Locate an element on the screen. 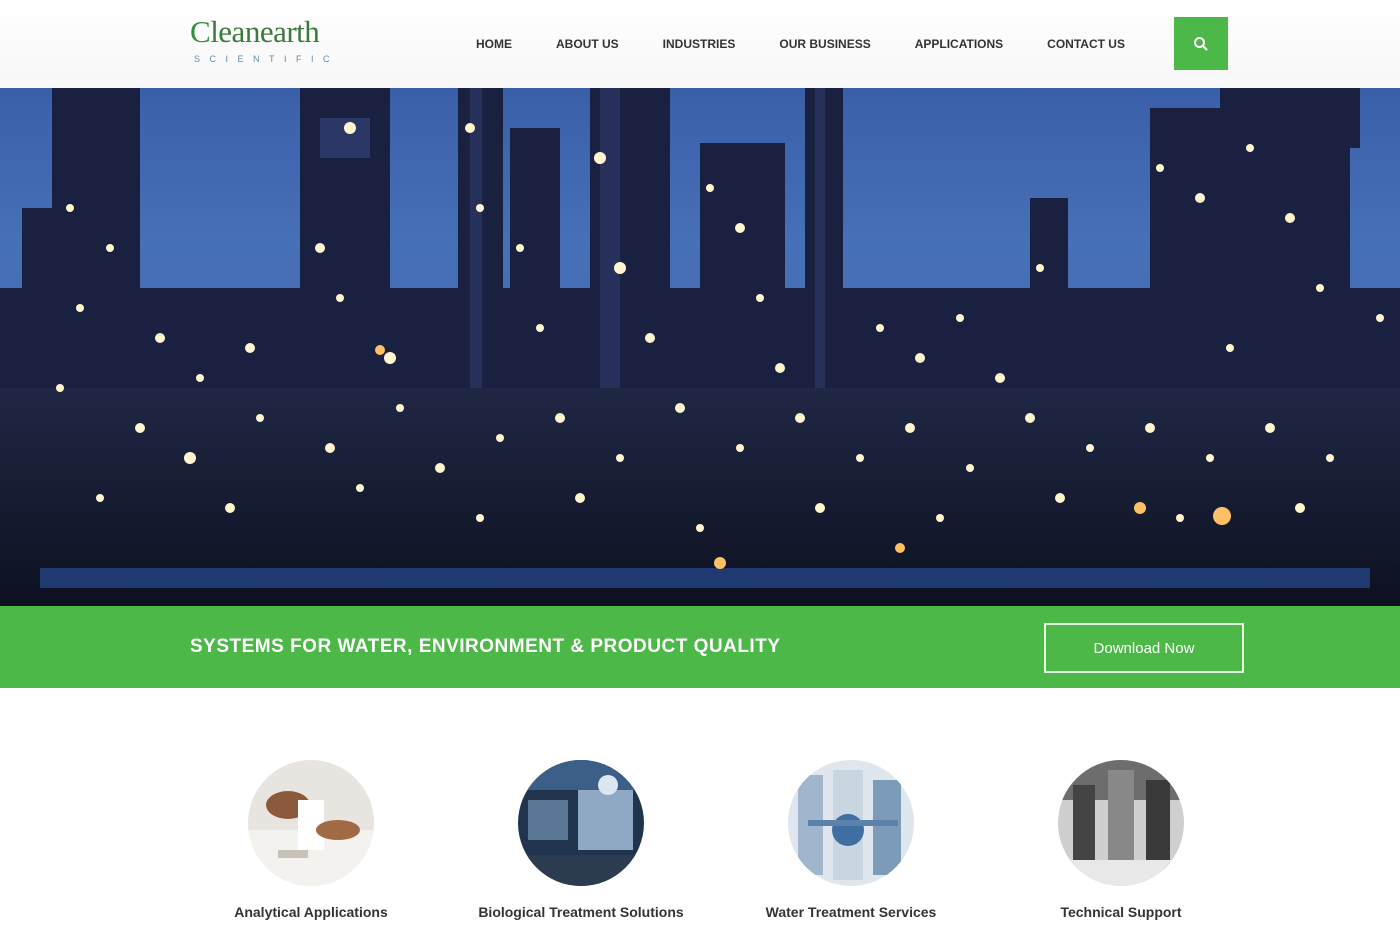 This screenshot has width=1400, height=932. search-icon is located at coordinates (1201, 43).